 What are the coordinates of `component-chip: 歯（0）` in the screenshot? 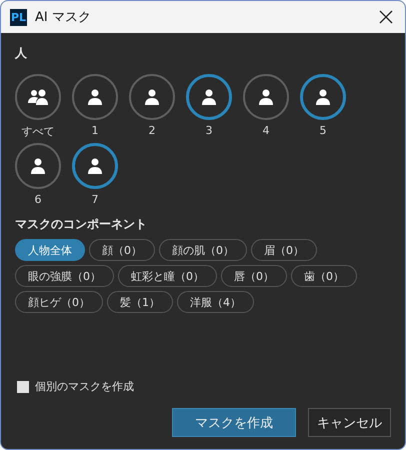 It's located at (324, 276).